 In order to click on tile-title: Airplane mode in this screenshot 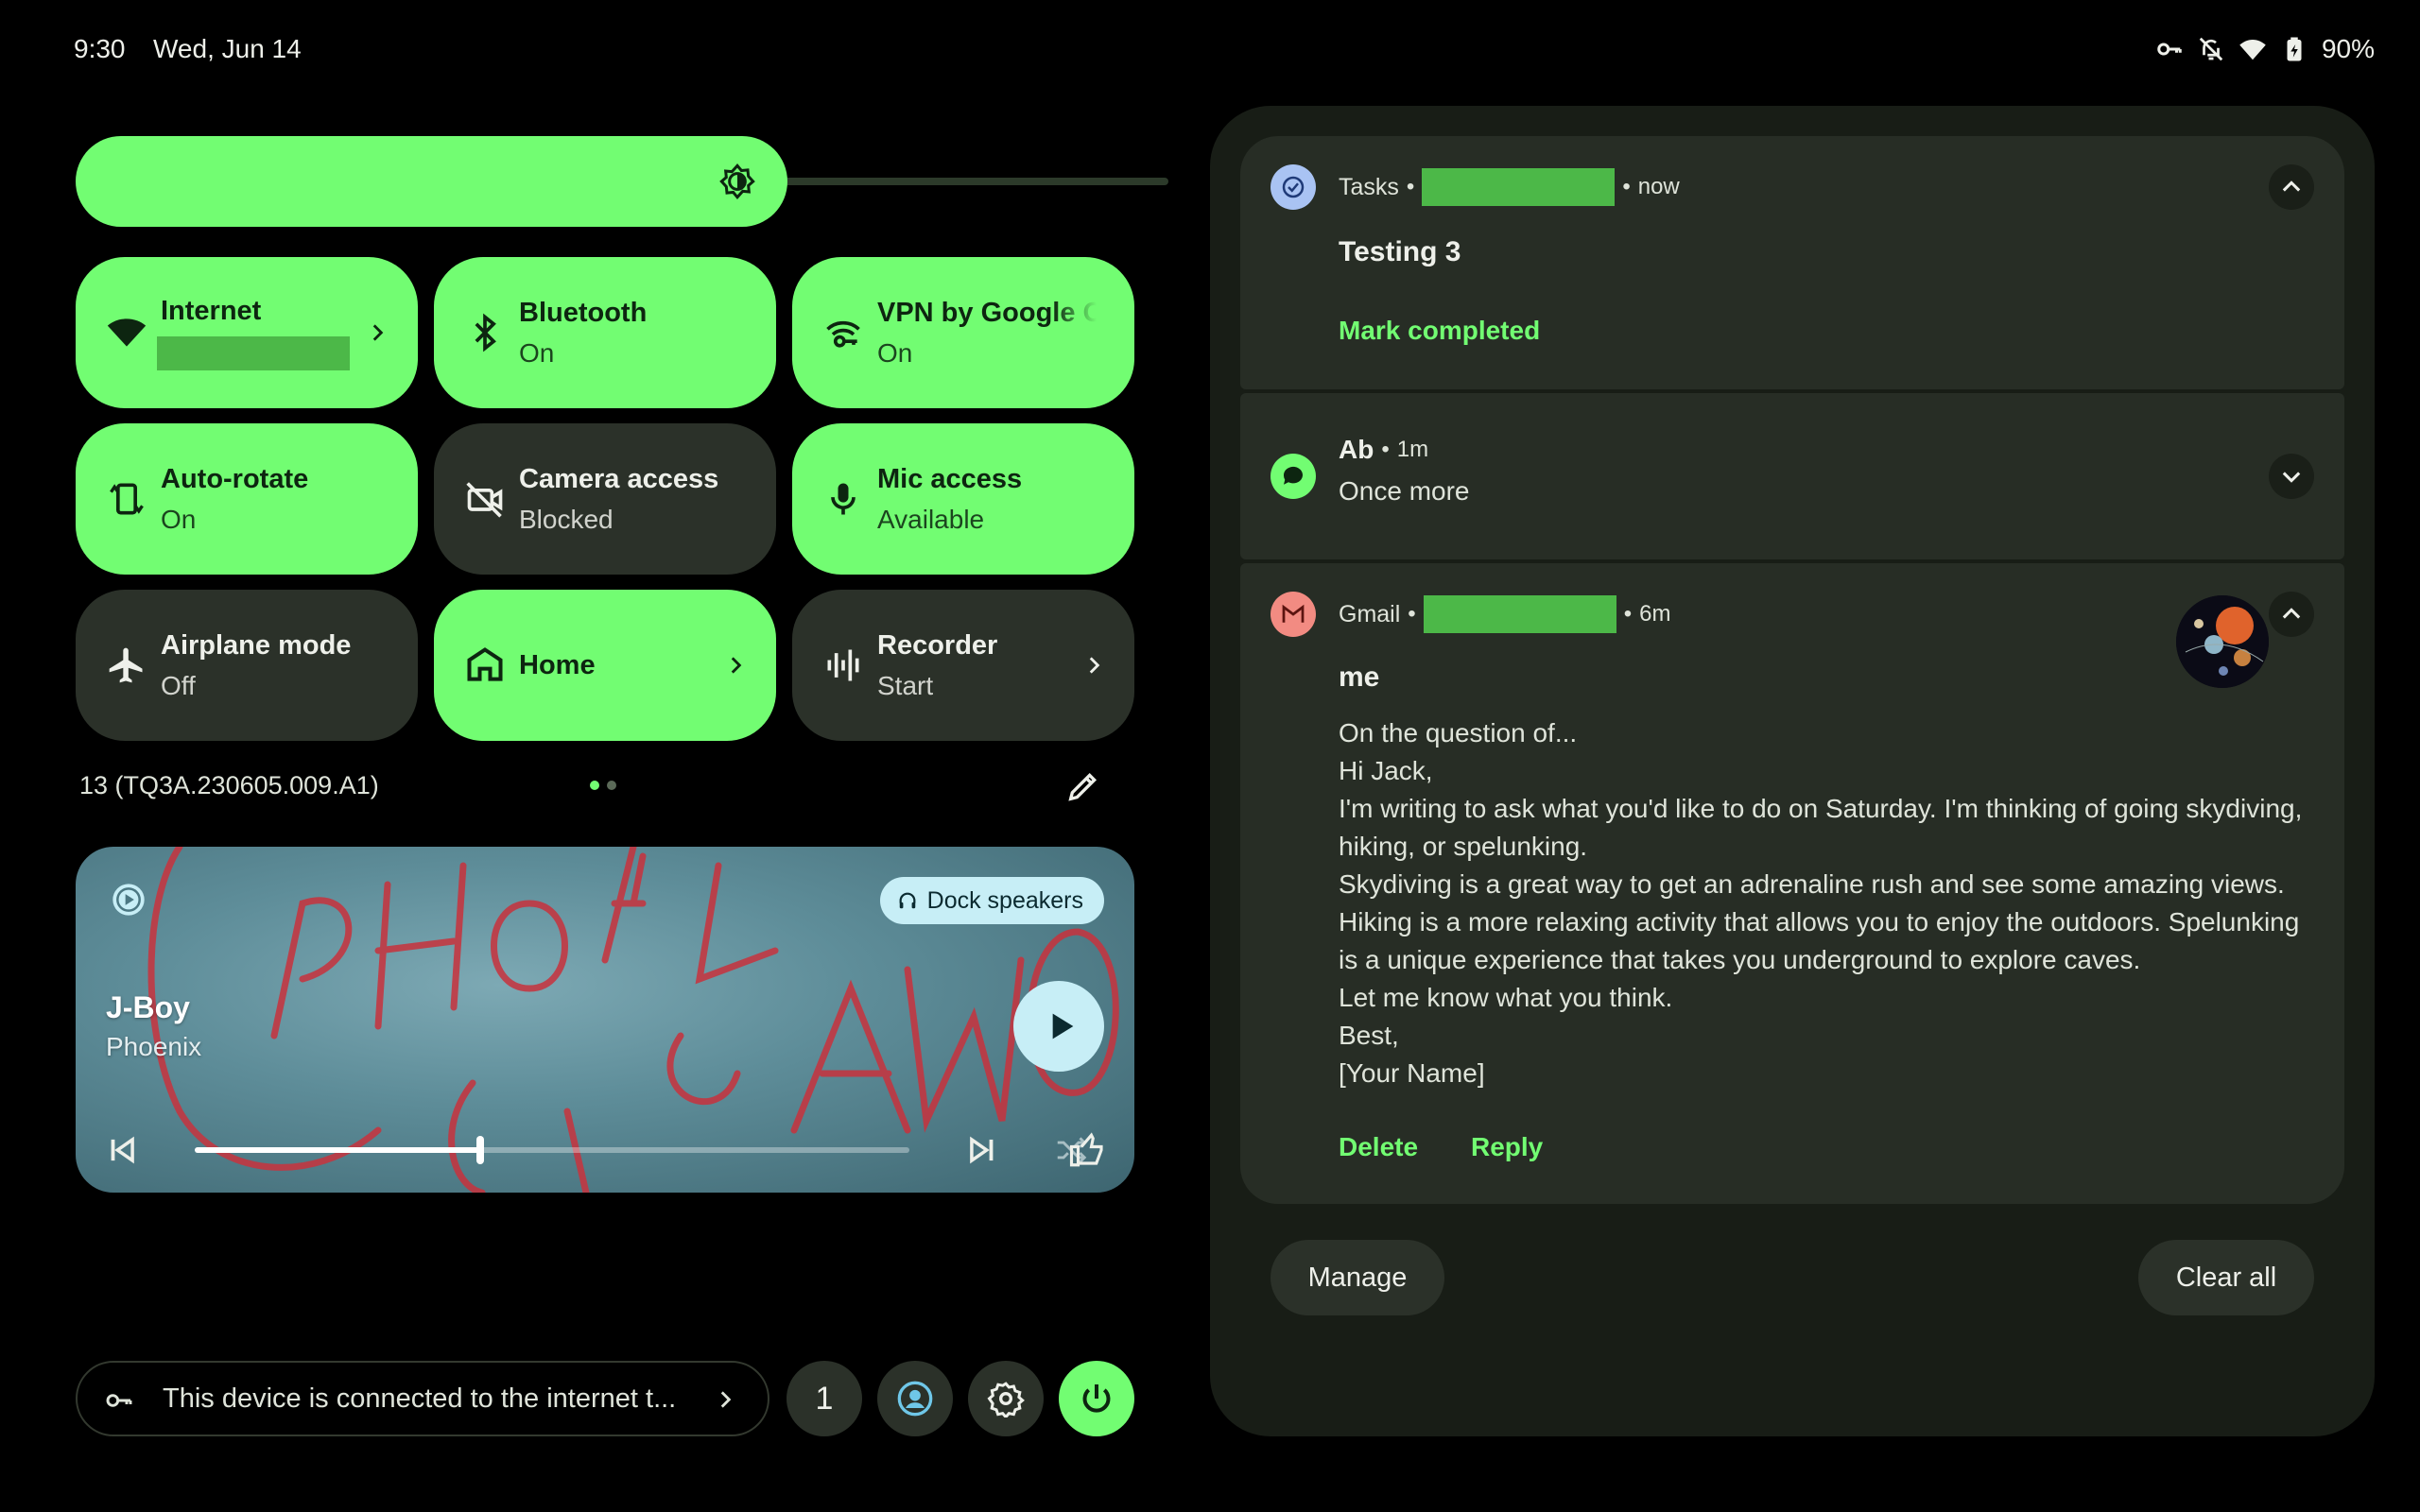, I will do `click(256, 645)`.